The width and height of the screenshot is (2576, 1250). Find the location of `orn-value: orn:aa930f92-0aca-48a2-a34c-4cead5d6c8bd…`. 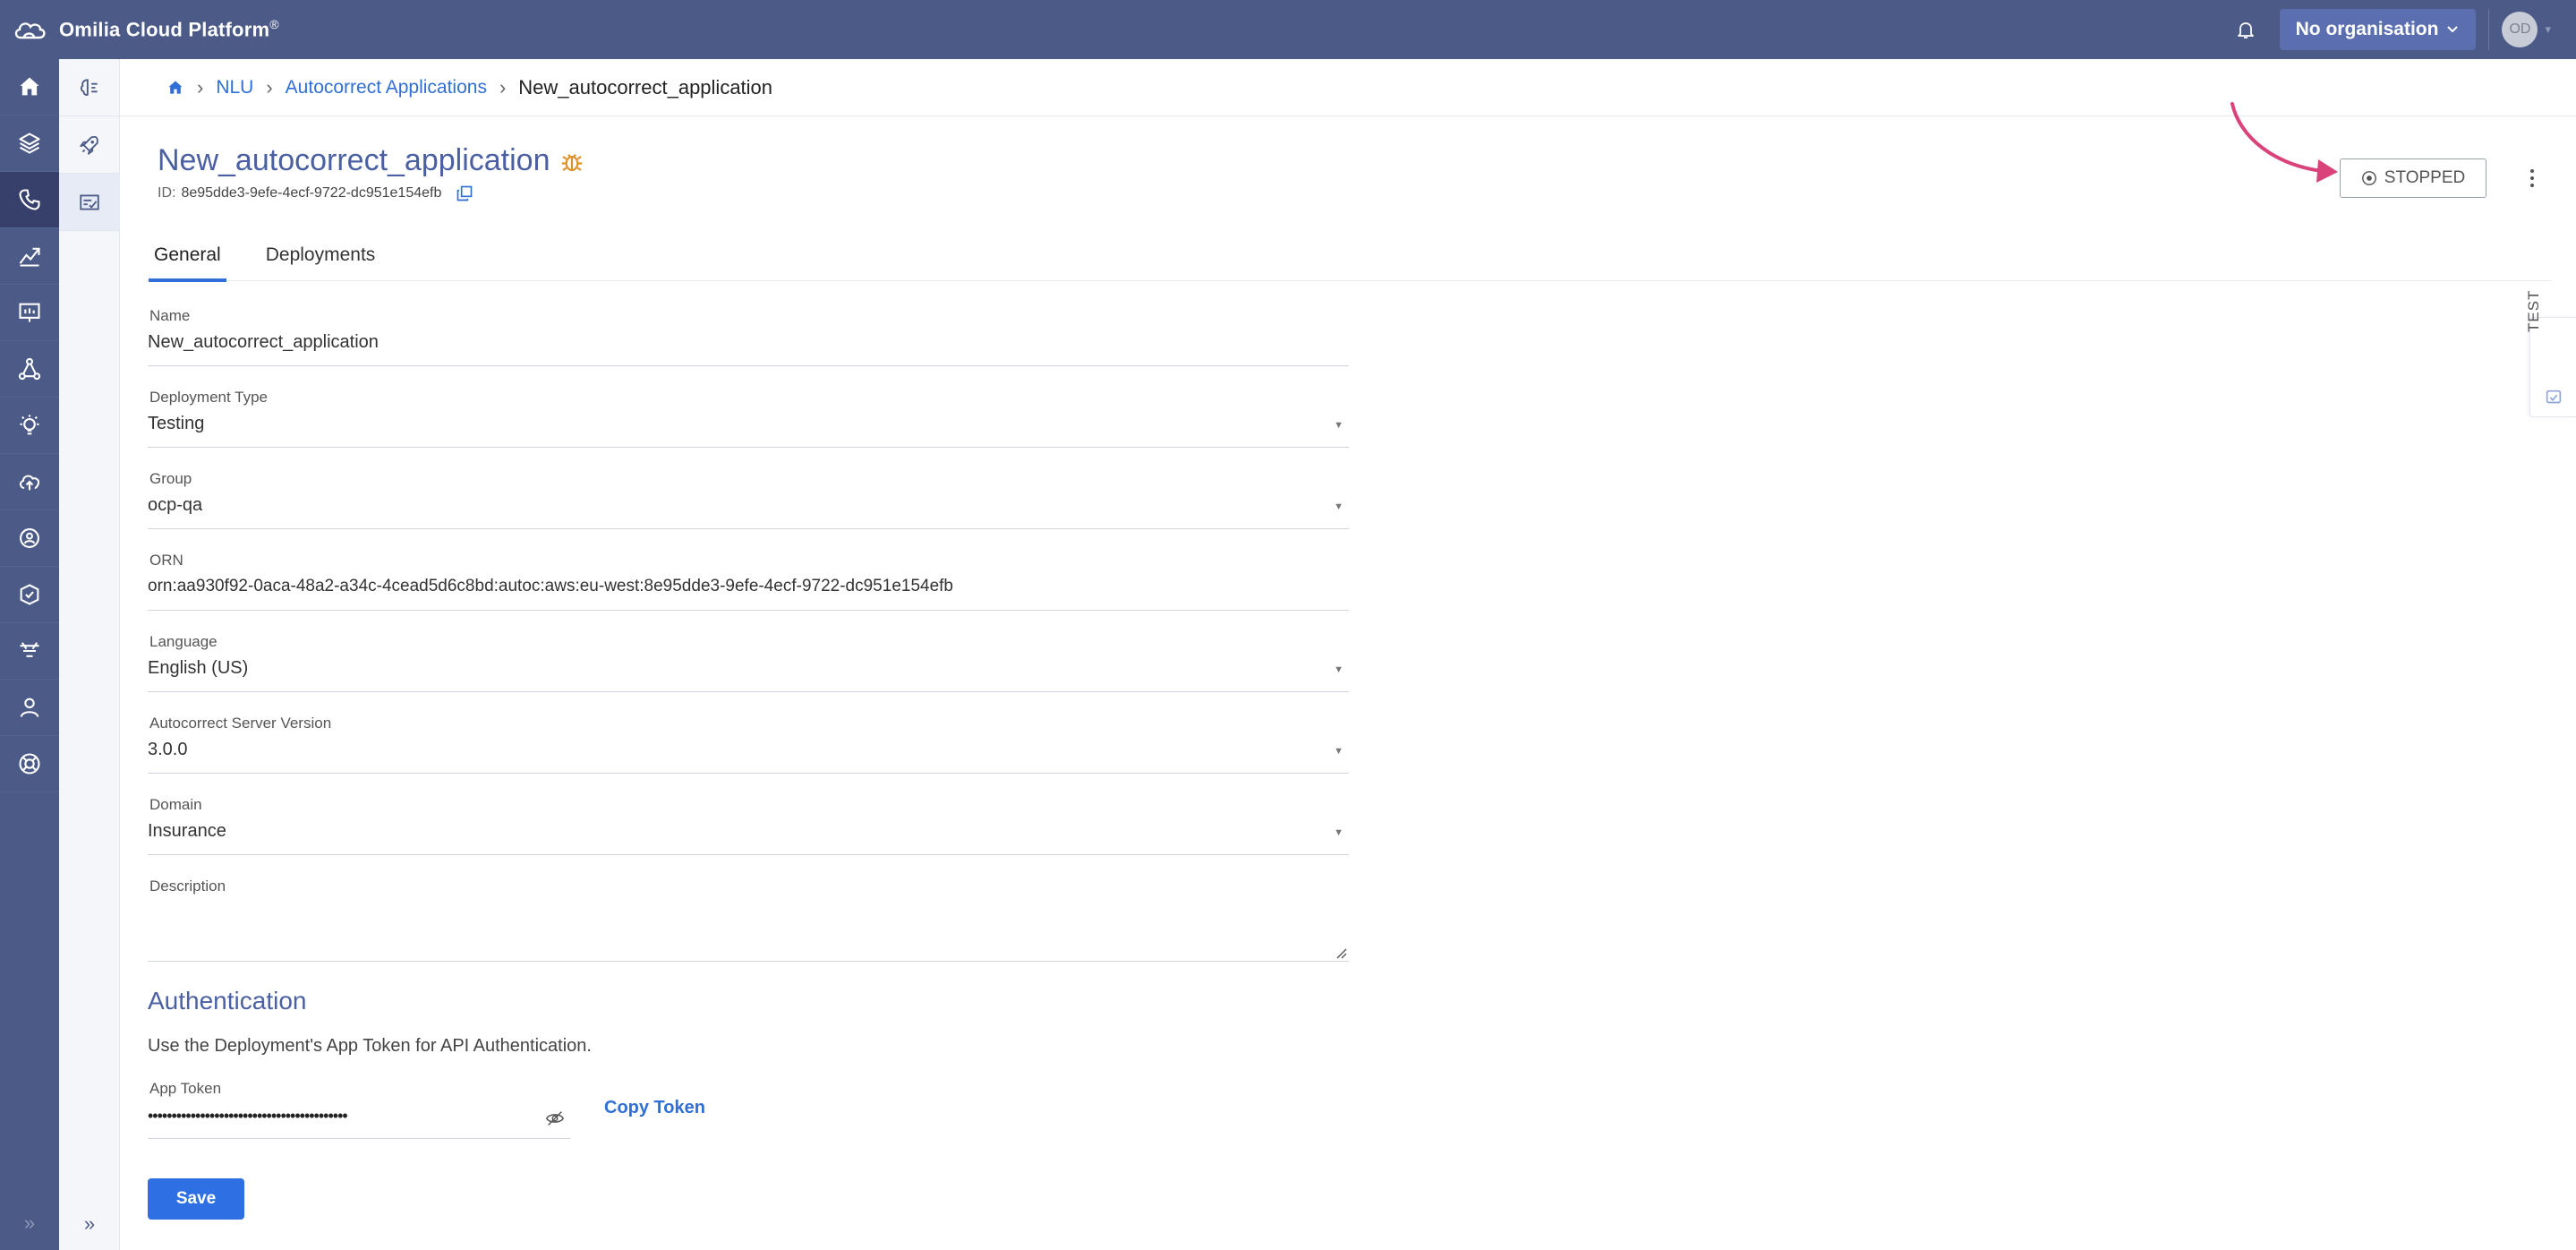

orn-value: orn:aa930f92-0aca-48a2-a34c-4cead5d6c8bd… is located at coordinates (550, 586).